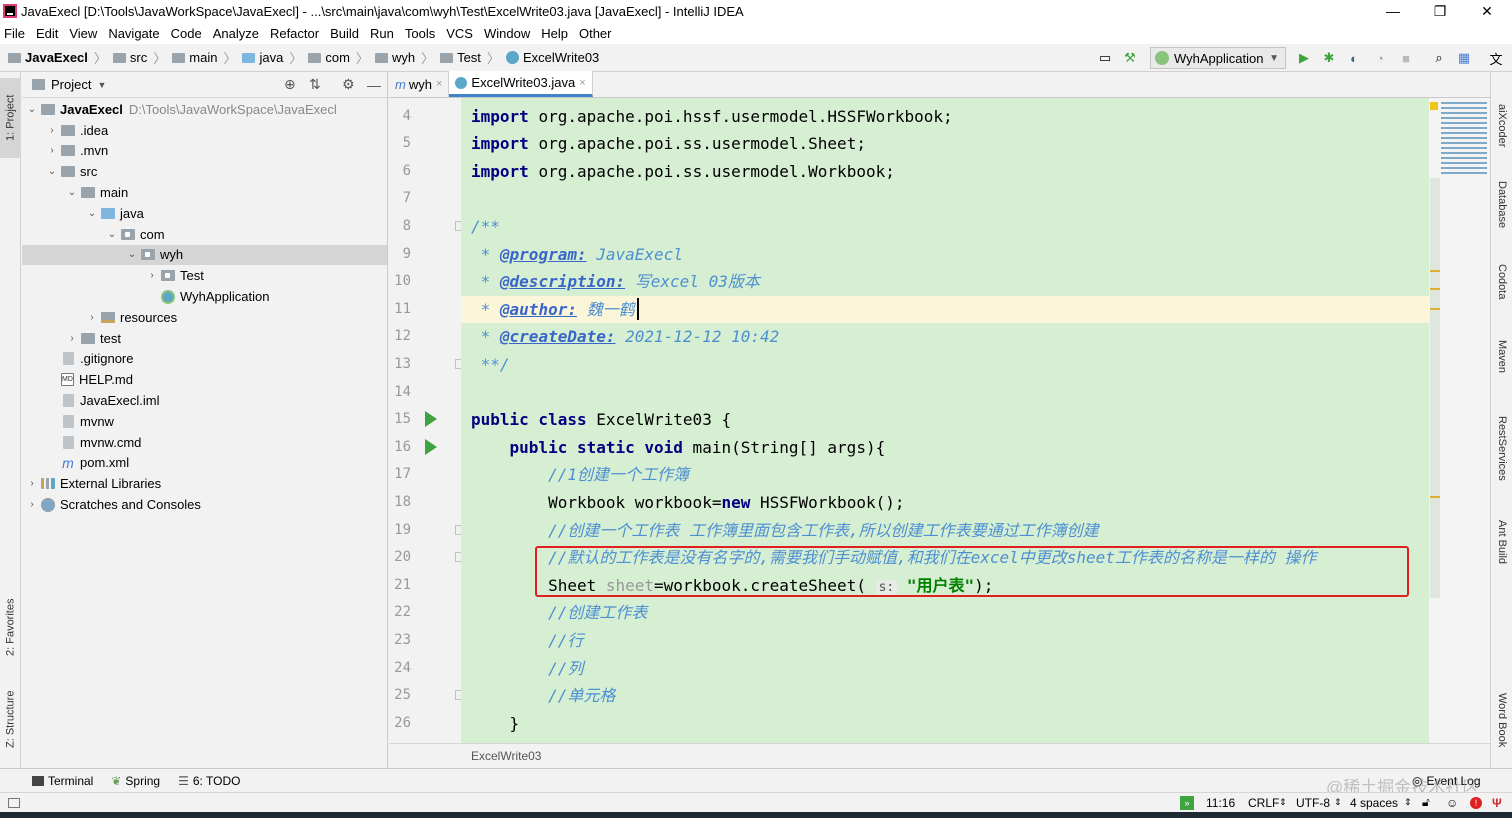 The height and width of the screenshot is (818, 1512). What do you see at coordinates (1501, 126) in the screenshot?
I see `tool-window-aixcoder: aiXcoder` at bounding box center [1501, 126].